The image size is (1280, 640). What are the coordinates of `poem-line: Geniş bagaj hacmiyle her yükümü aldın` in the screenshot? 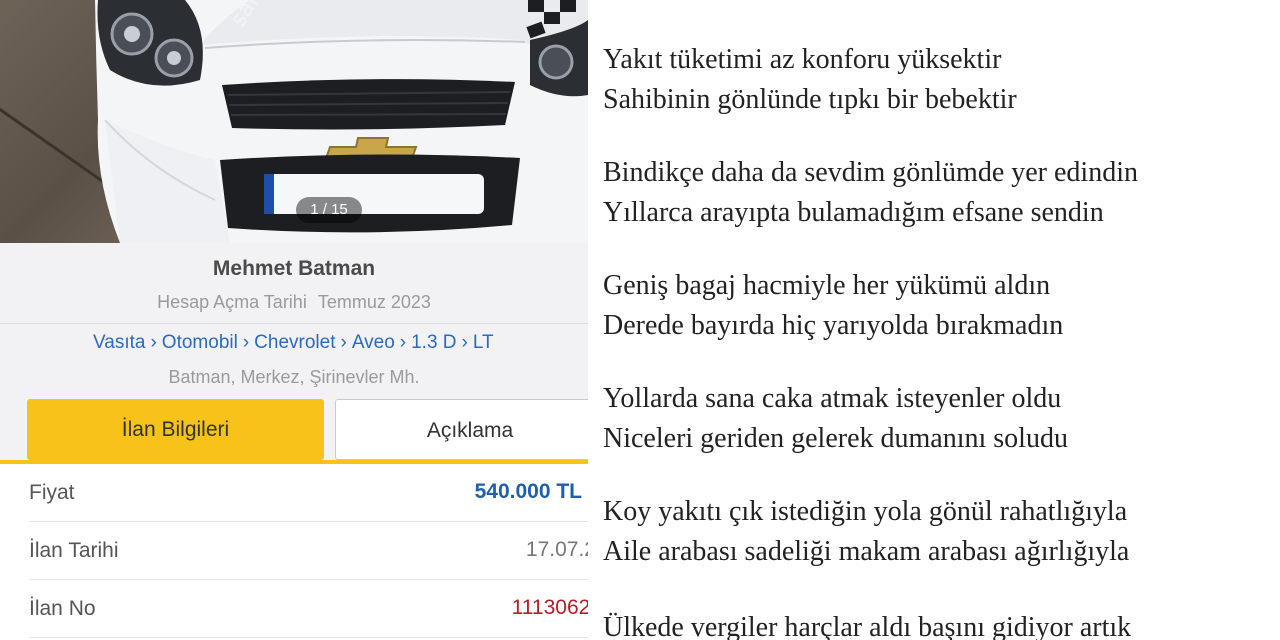 It's located at (827, 285).